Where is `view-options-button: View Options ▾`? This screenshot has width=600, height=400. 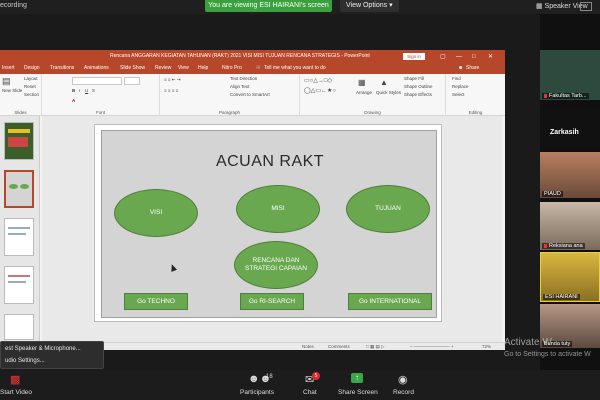
view-options-button: View Options ▾ is located at coordinates (369, 6).